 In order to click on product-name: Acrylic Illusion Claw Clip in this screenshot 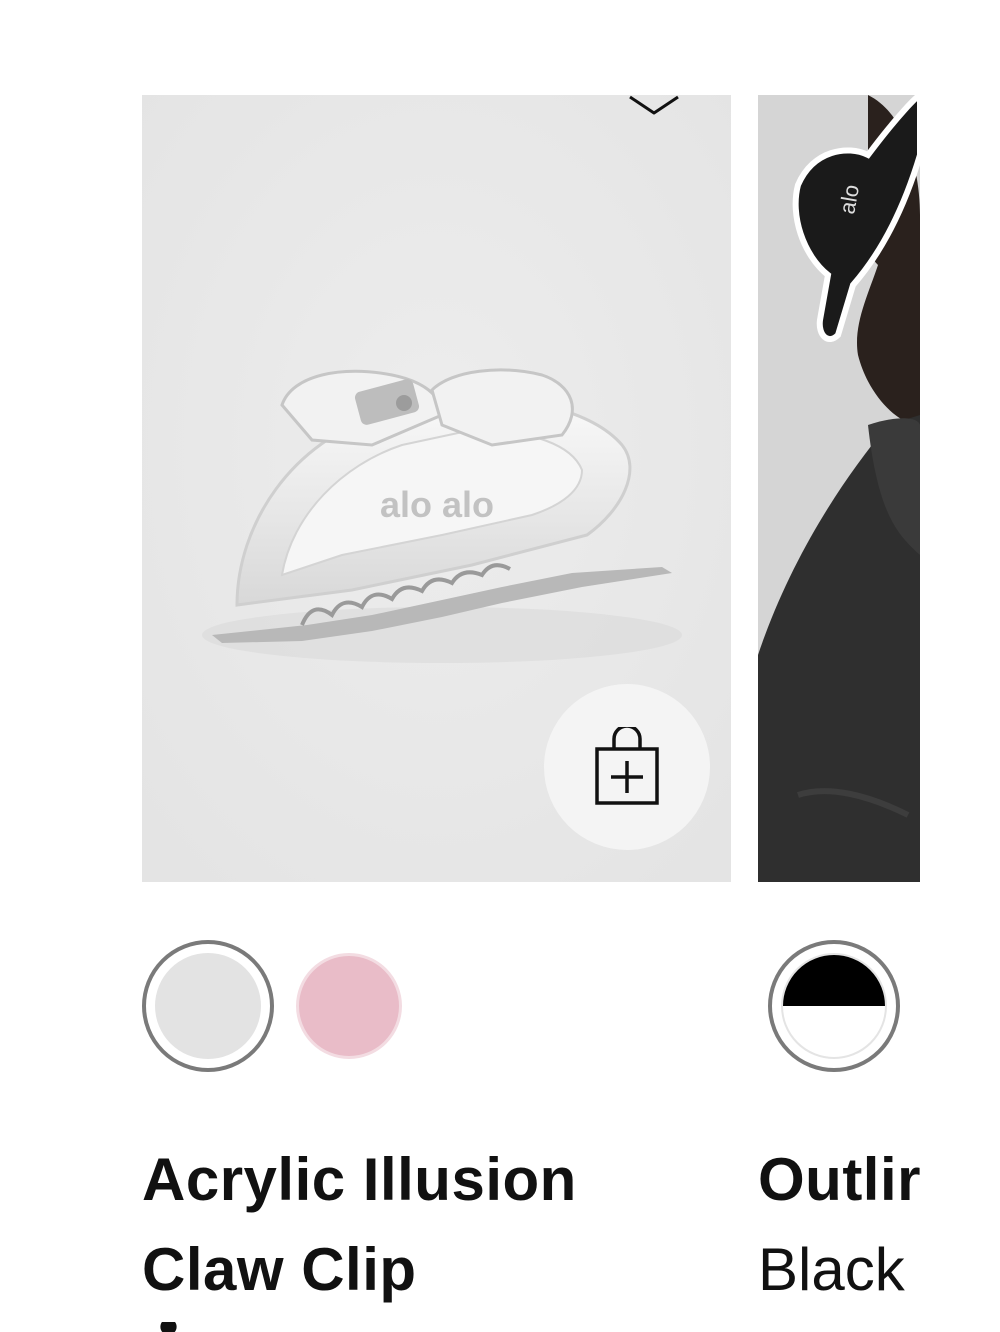, I will do `click(442, 1225)`.